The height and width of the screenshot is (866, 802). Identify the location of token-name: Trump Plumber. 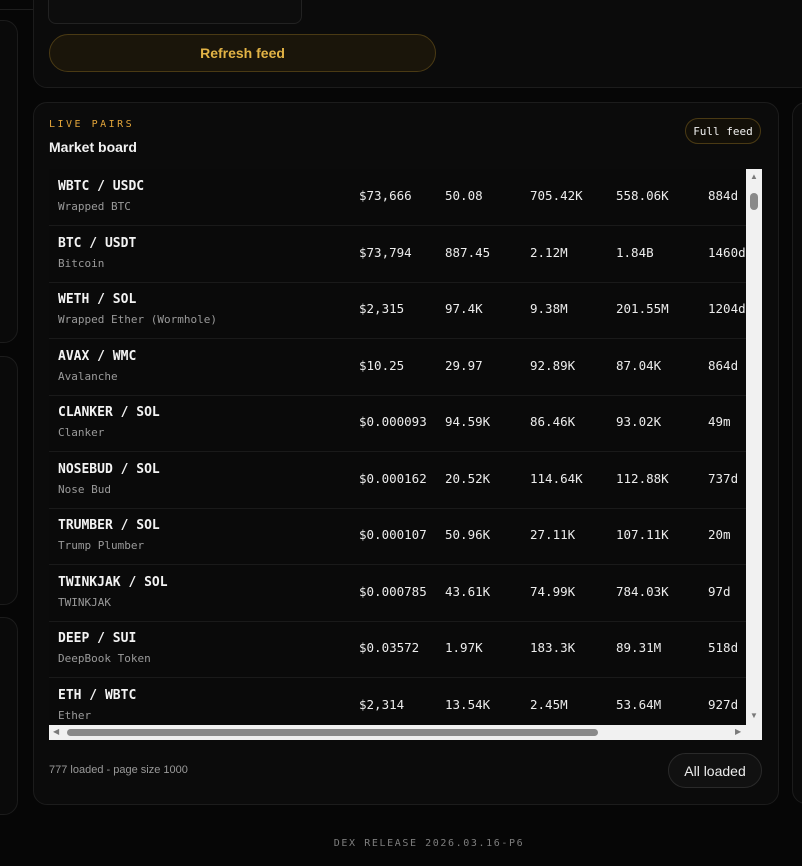
(101, 545).